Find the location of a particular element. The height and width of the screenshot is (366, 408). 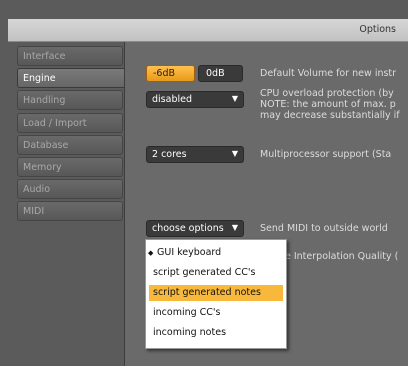

midi-out-dropdown: choose options ▼ is located at coordinates (195, 228).